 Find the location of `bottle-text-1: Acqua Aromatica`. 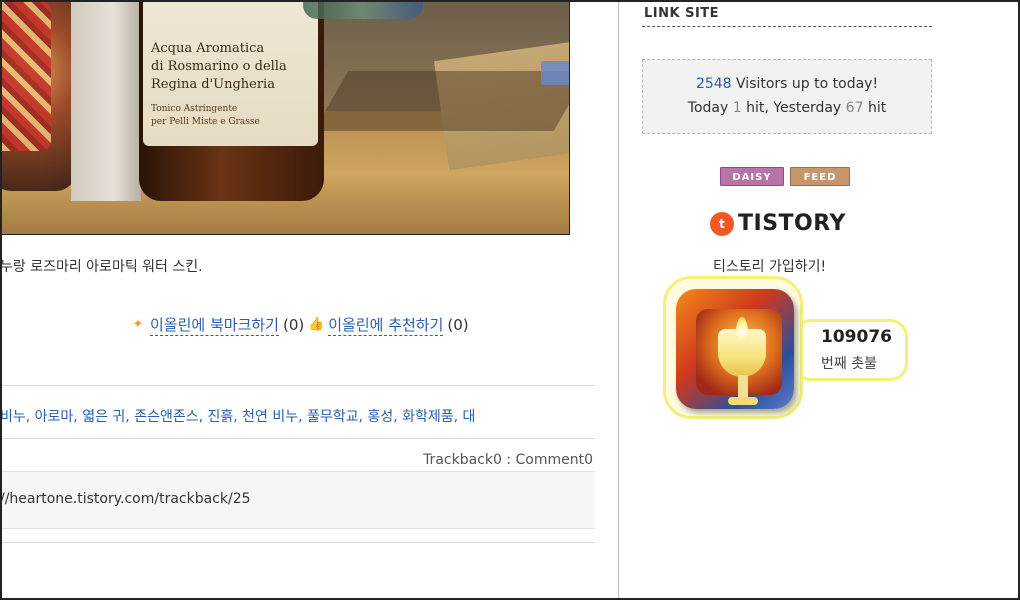

bottle-text-1: Acqua Aromatica is located at coordinates (208, 48).